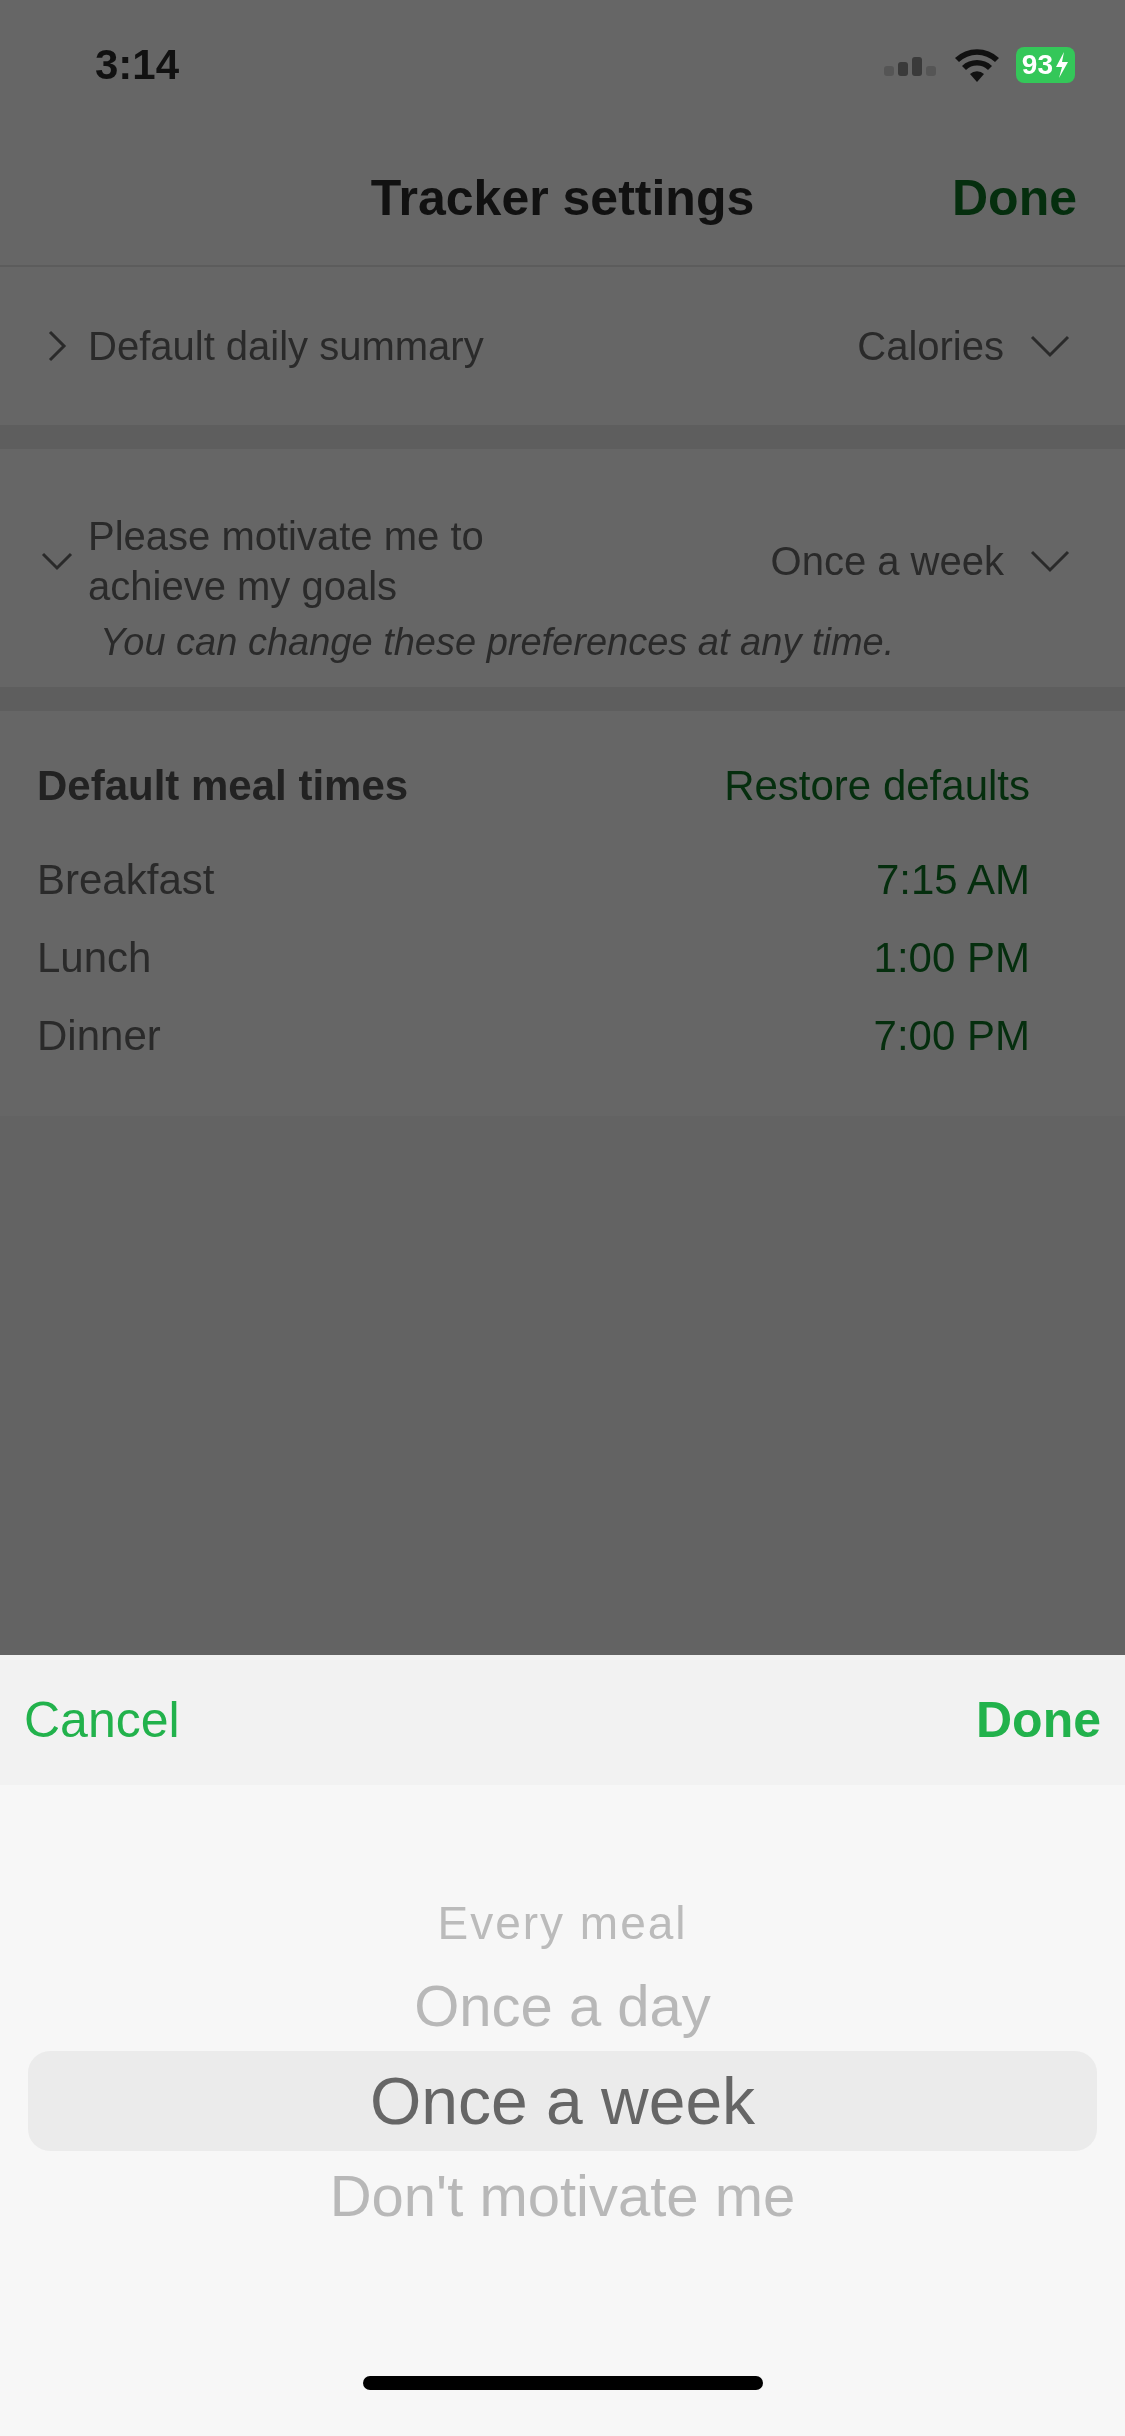  What do you see at coordinates (877, 786) in the screenshot?
I see `restore-defaults-link: Restore defaults` at bounding box center [877, 786].